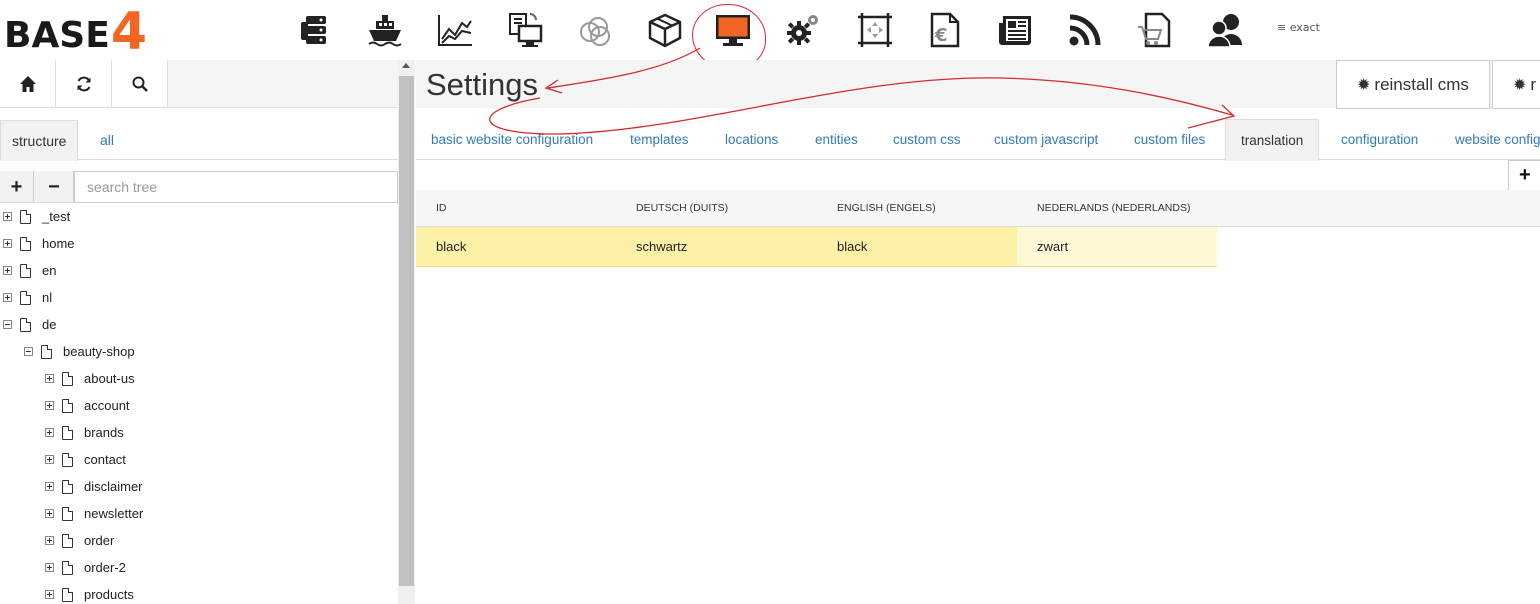  What do you see at coordinates (945, 30) in the screenshot?
I see `euro-document-icon: €` at bounding box center [945, 30].